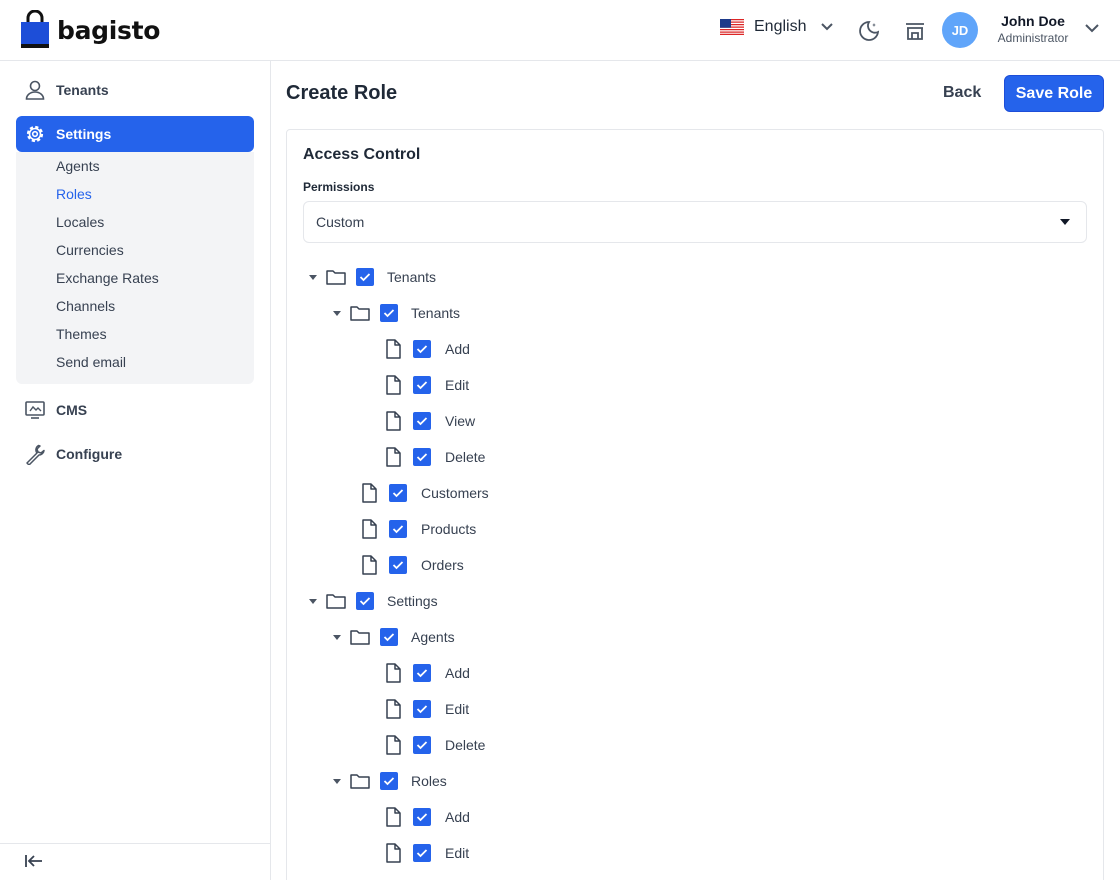 This screenshot has width=1120, height=880. I want to click on sidebar-item-cms: CMS, so click(135, 410).